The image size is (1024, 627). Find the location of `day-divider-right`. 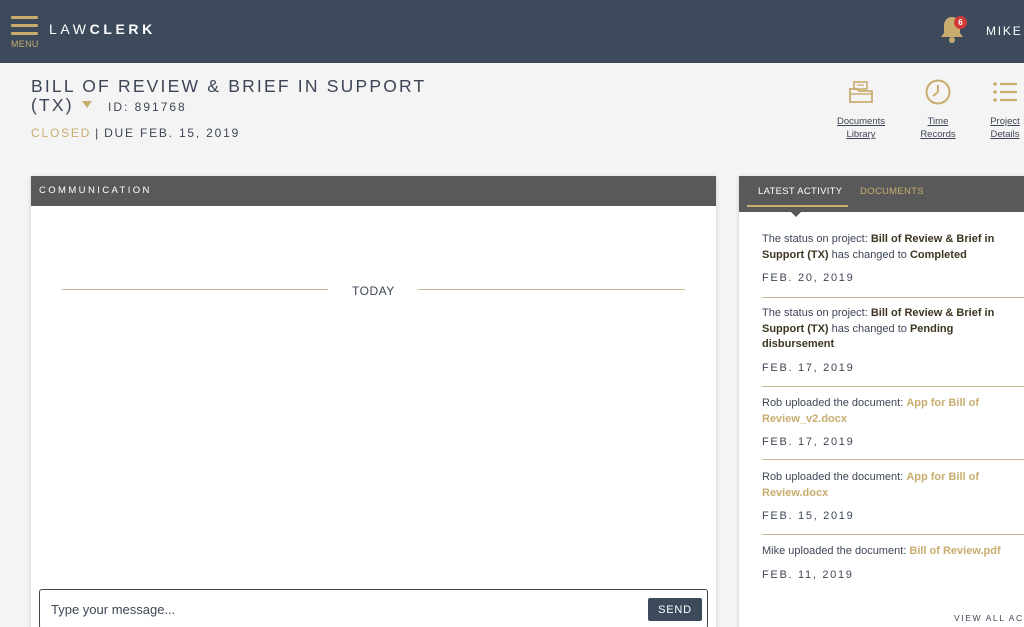

day-divider-right is located at coordinates (551, 289).